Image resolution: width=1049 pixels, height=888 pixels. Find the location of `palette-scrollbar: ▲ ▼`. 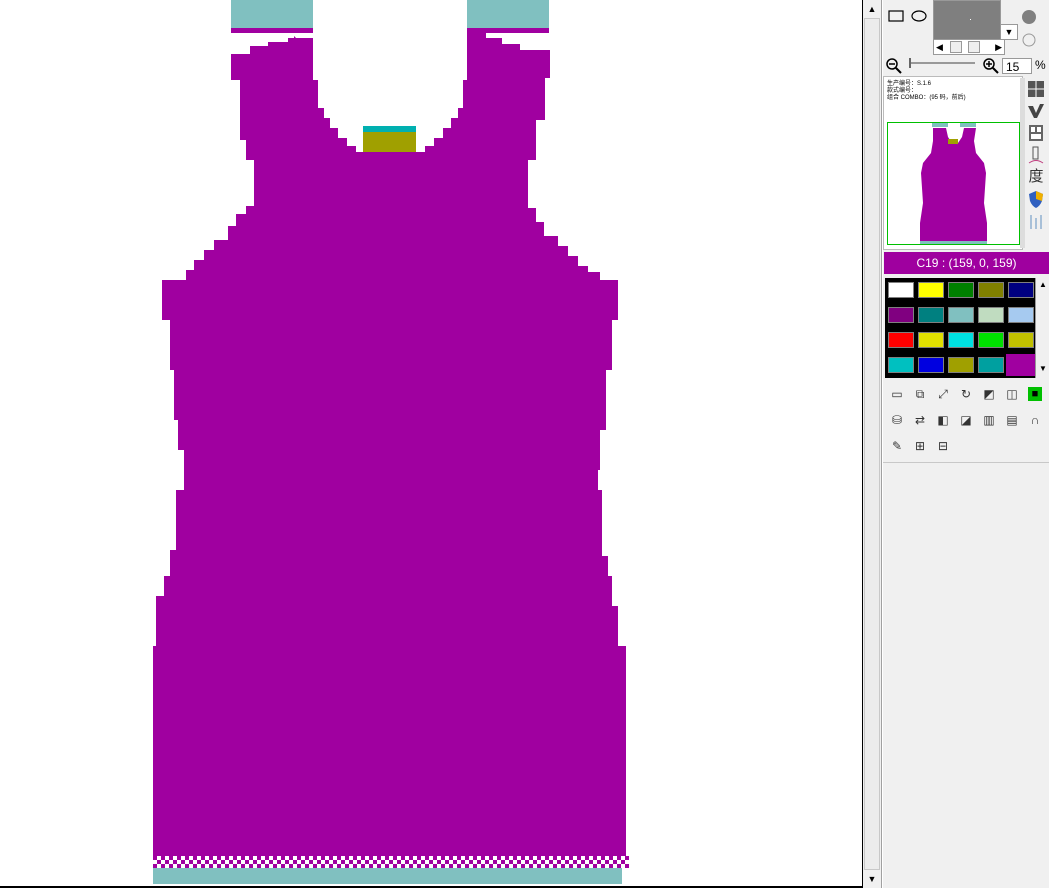

palette-scrollbar: ▲ ▼ is located at coordinates (1042, 328).